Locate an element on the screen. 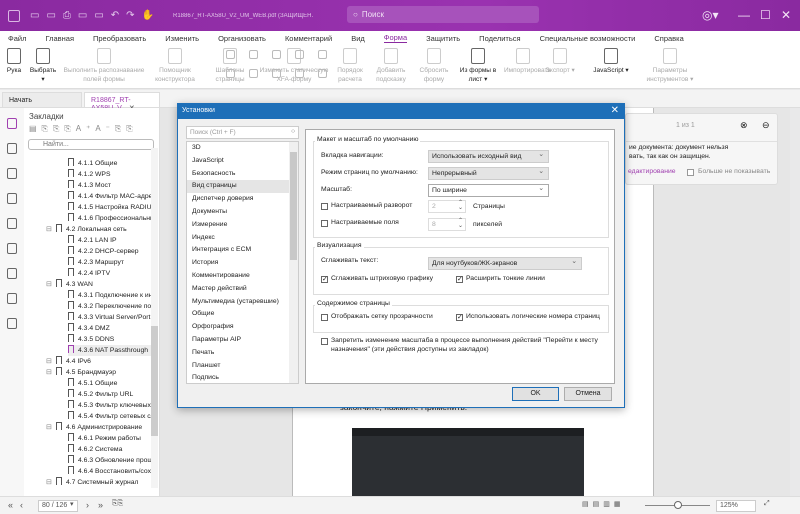 The width and height of the screenshot is (800, 514). next-page-button: › is located at coordinates (87, 505).